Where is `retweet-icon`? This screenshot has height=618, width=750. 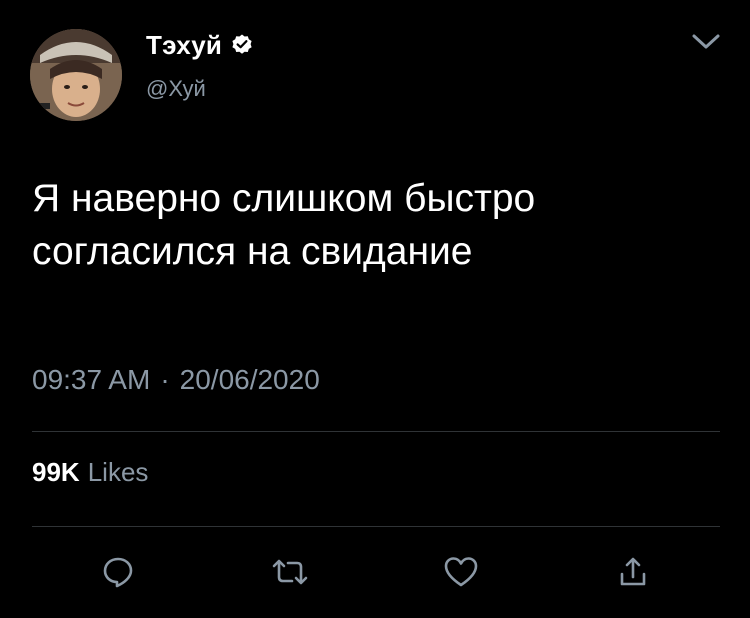
retweet-icon is located at coordinates (290, 572).